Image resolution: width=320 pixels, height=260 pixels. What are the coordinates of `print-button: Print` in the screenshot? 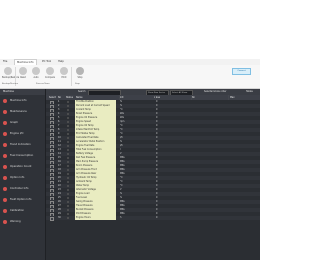 It's located at (64, 75).